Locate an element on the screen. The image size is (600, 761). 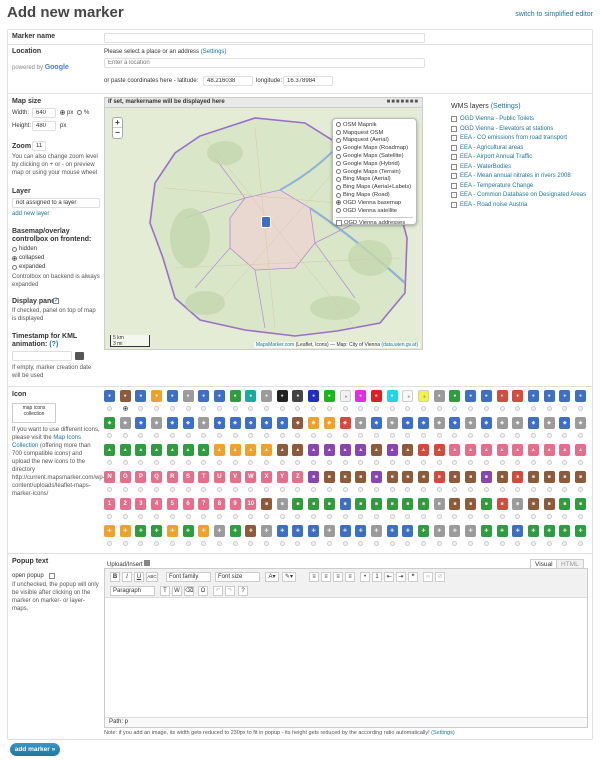
paragraph-select: Paragraph is located at coordinates (132, 591).